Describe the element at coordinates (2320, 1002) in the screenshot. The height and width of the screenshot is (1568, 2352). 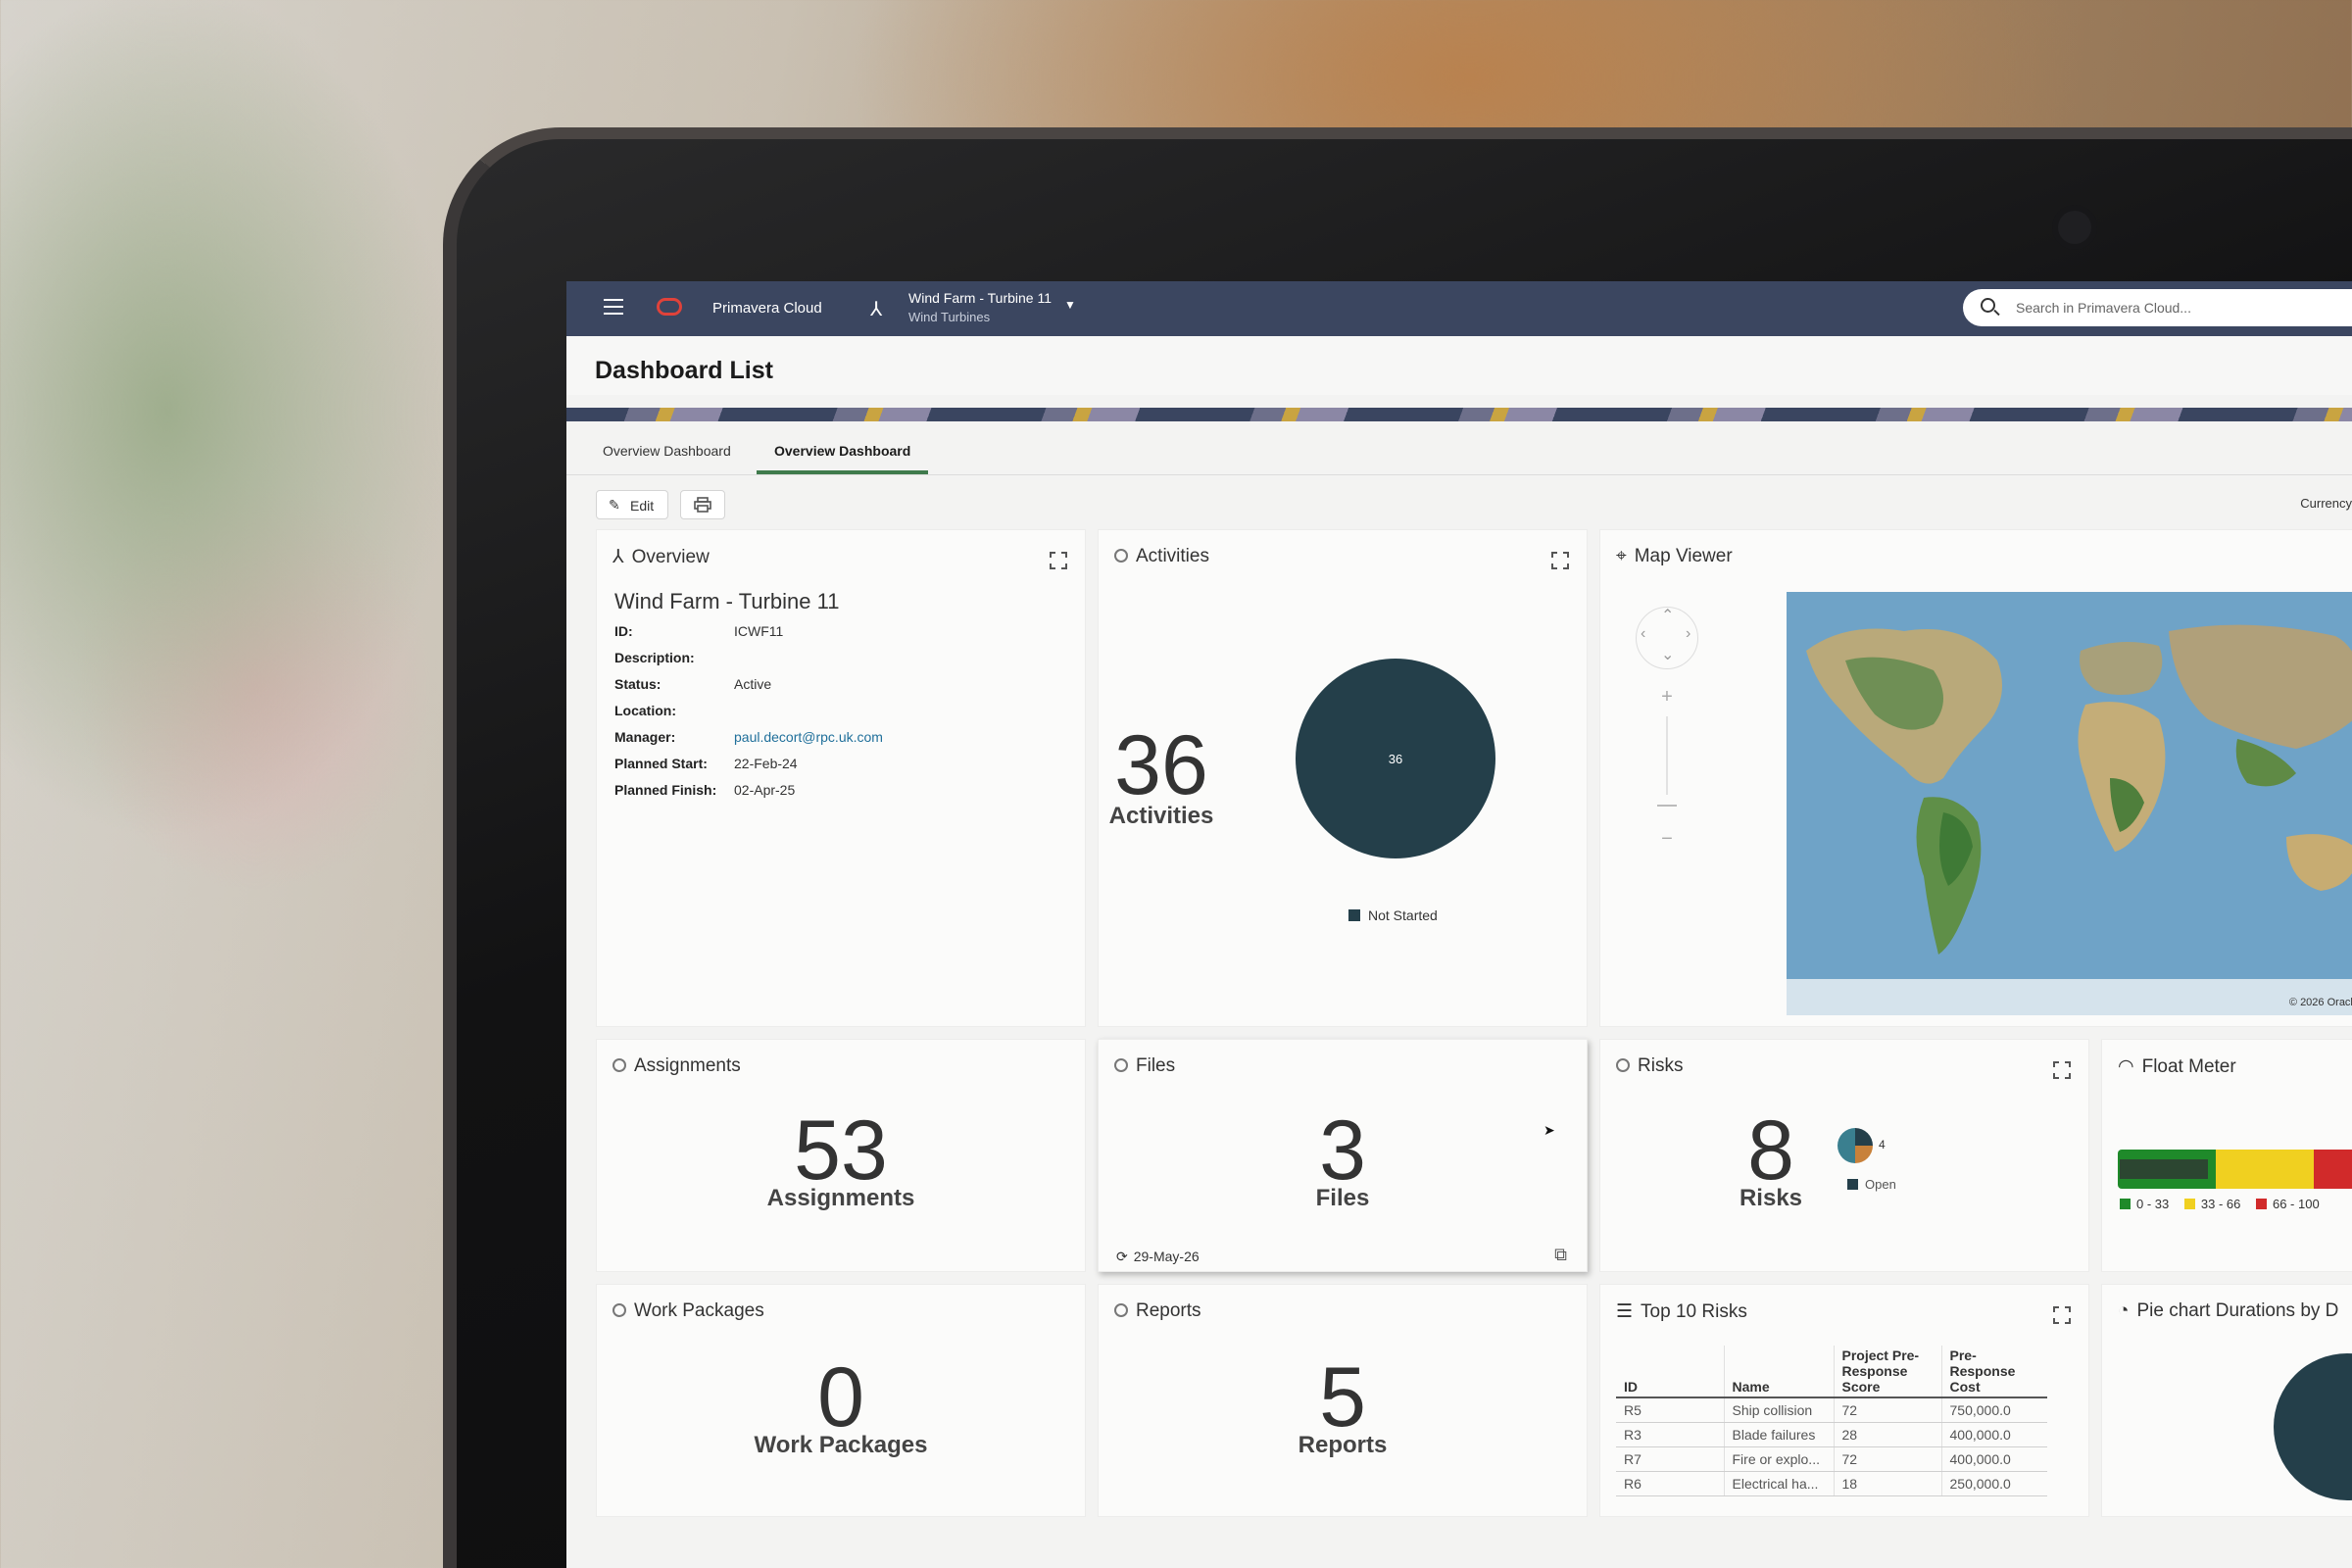
I see `map-copyright: © 2026 Oracle` at that location.